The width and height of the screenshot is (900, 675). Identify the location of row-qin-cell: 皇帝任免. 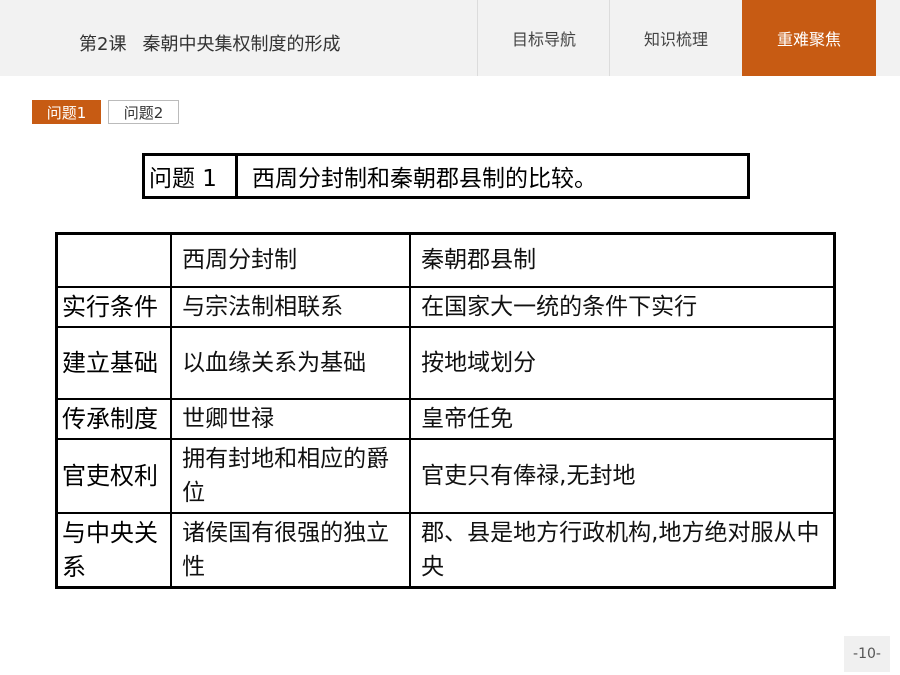
(622, 418).